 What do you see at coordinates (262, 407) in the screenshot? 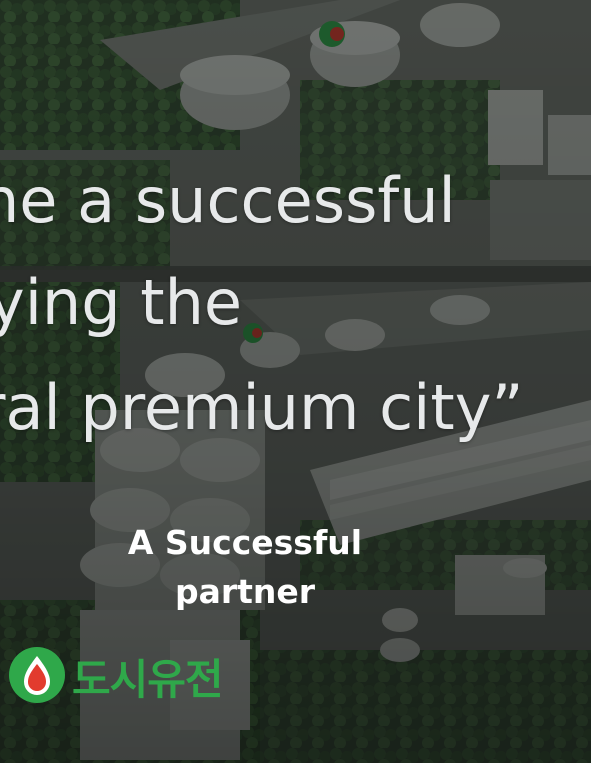
I see `headline-line-3: ral premium city”` at bounding box center [262, 407].